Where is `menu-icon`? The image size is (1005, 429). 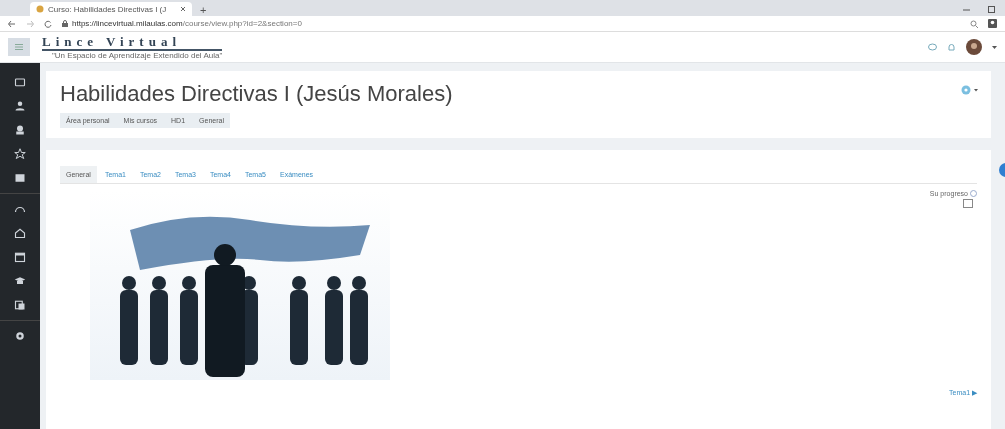
menu-icon is located at coordinates (19, 47).